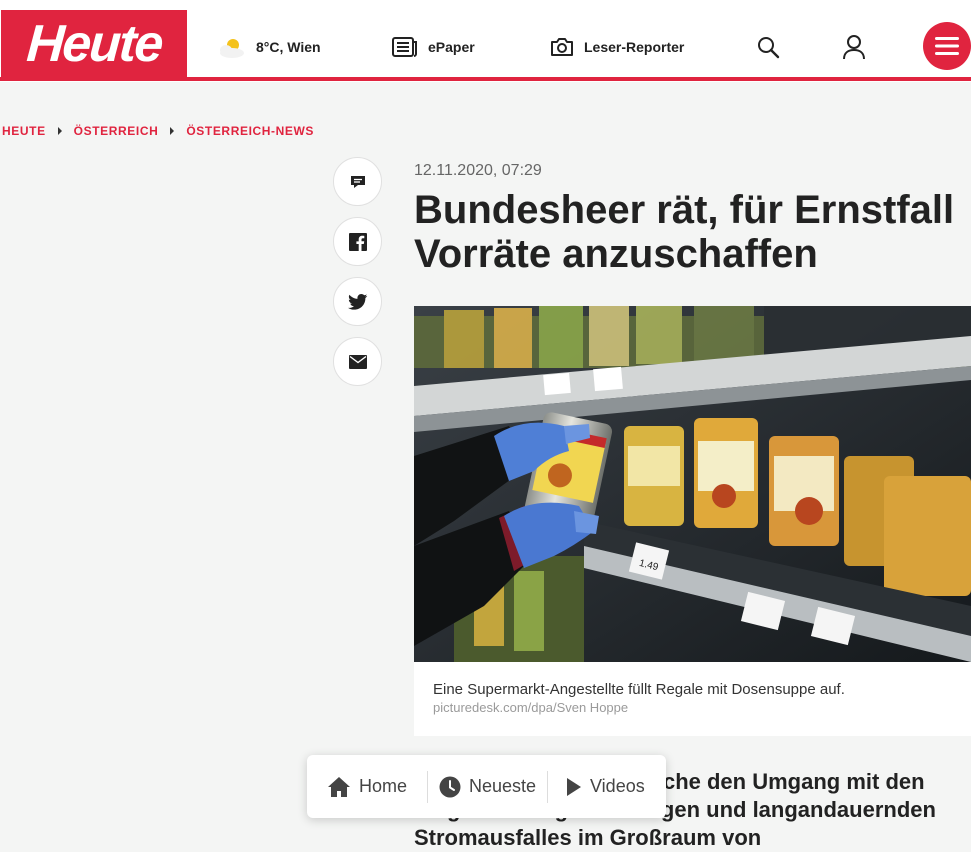 This screenshot has width=971, height=852. I want to click on leser-reporter-link: Leser-Reporter, so click(617, 47).